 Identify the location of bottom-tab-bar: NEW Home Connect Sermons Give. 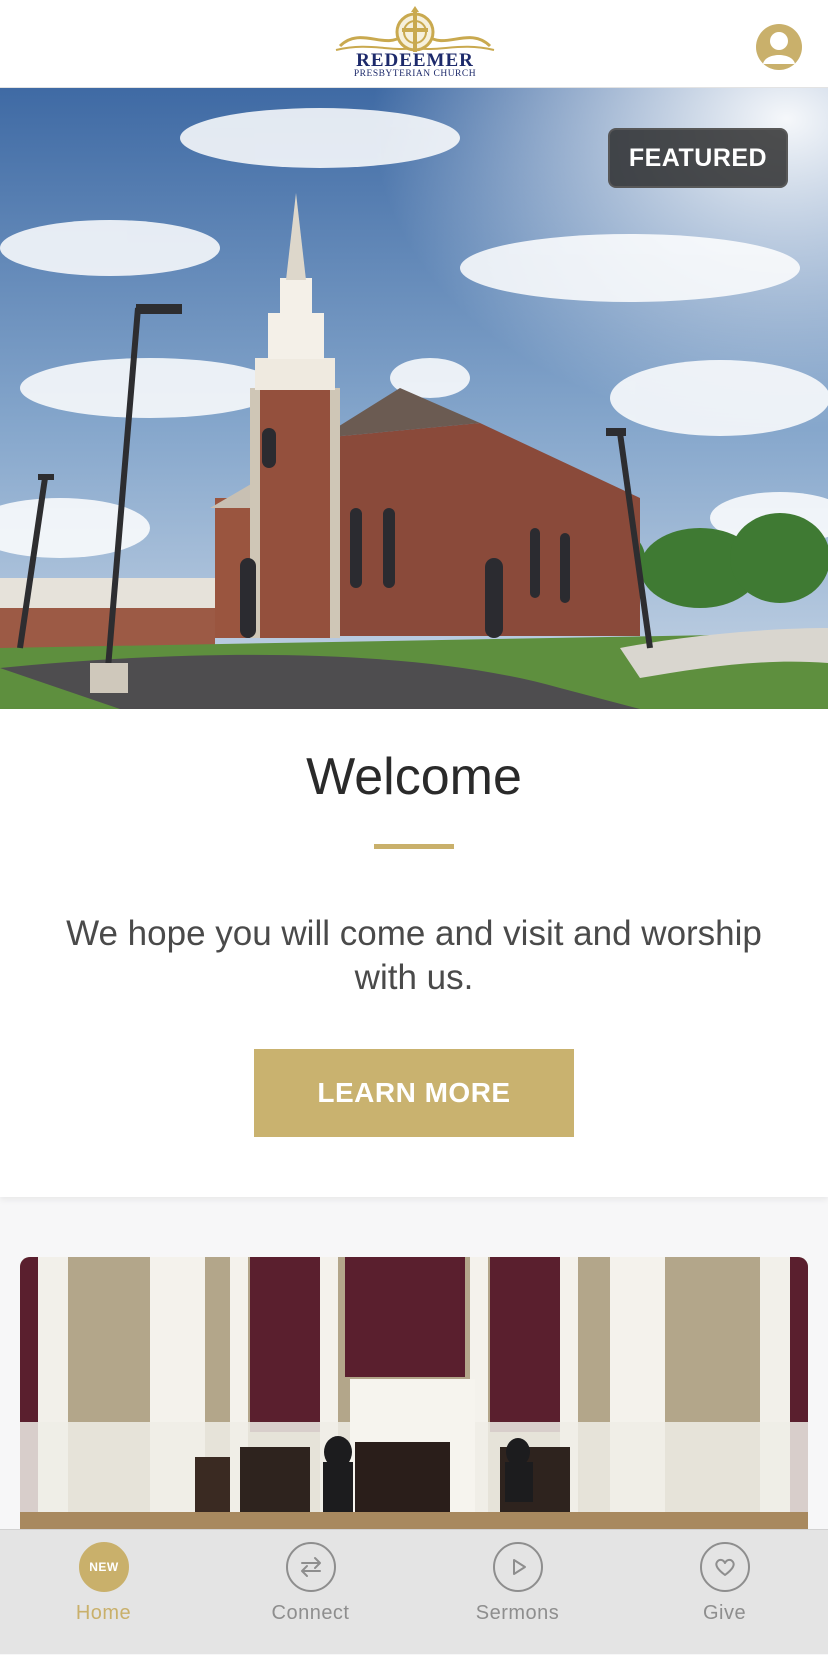
(414, 1591).